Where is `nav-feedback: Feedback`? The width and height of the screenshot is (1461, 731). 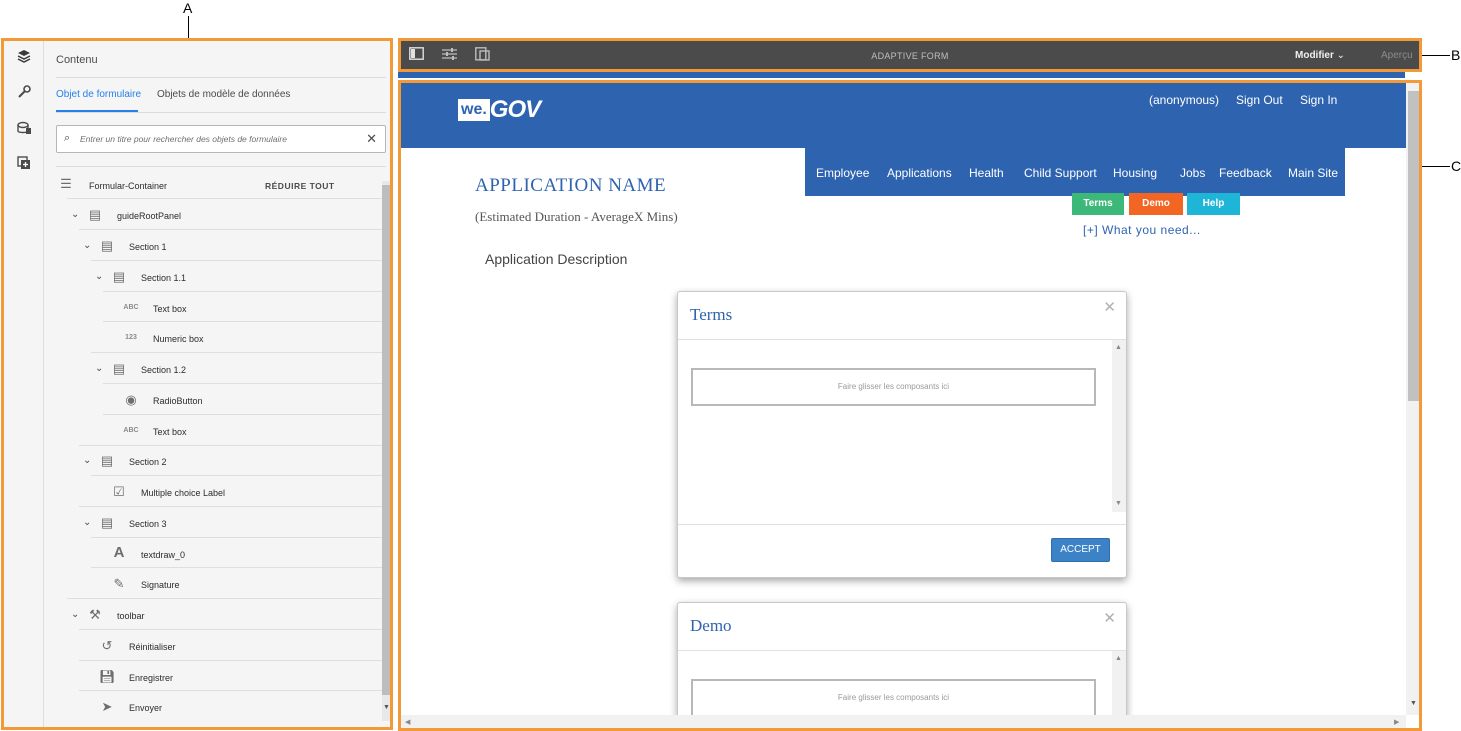 nav-feedback: Feedback is located at coordinates (1245, 173).